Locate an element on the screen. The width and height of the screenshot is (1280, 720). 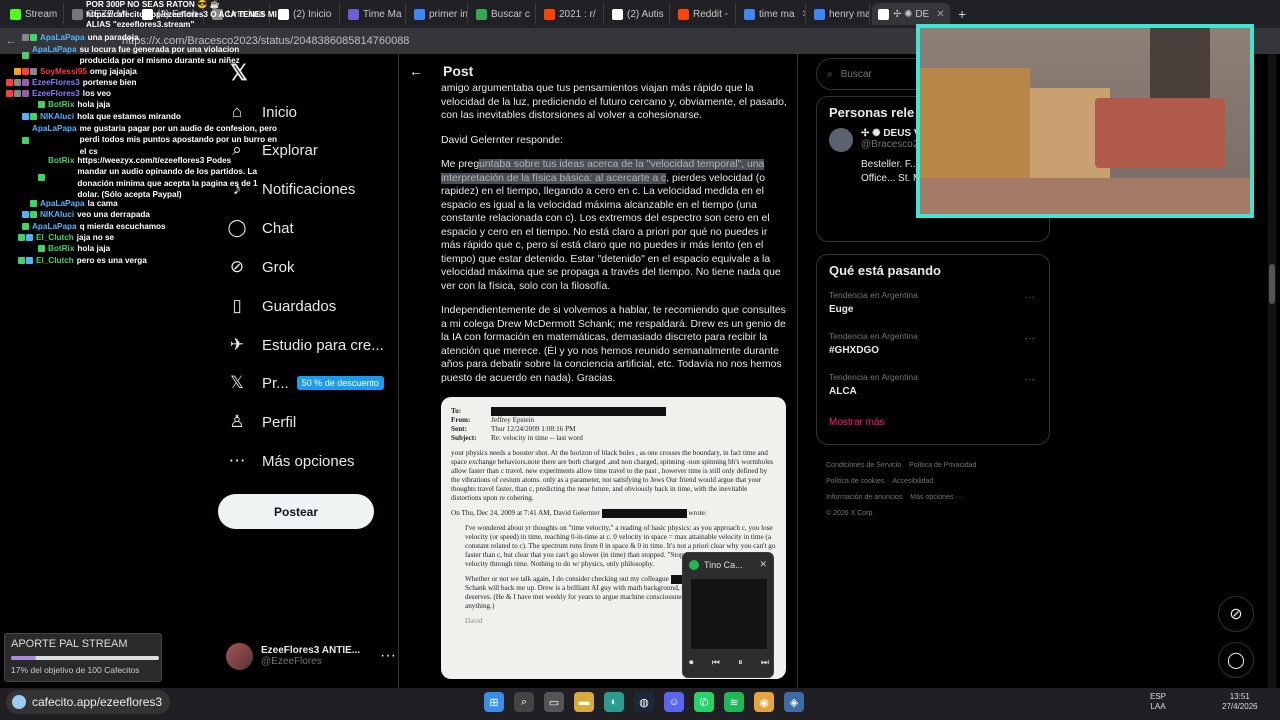
nav-icon: ✈ is located at coordinates (237, 344).